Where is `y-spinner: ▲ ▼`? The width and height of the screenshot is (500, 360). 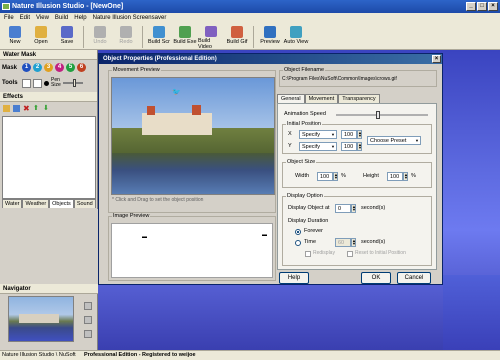
y-spinner: ▲ ▼ is located at coordinates (359, 146).